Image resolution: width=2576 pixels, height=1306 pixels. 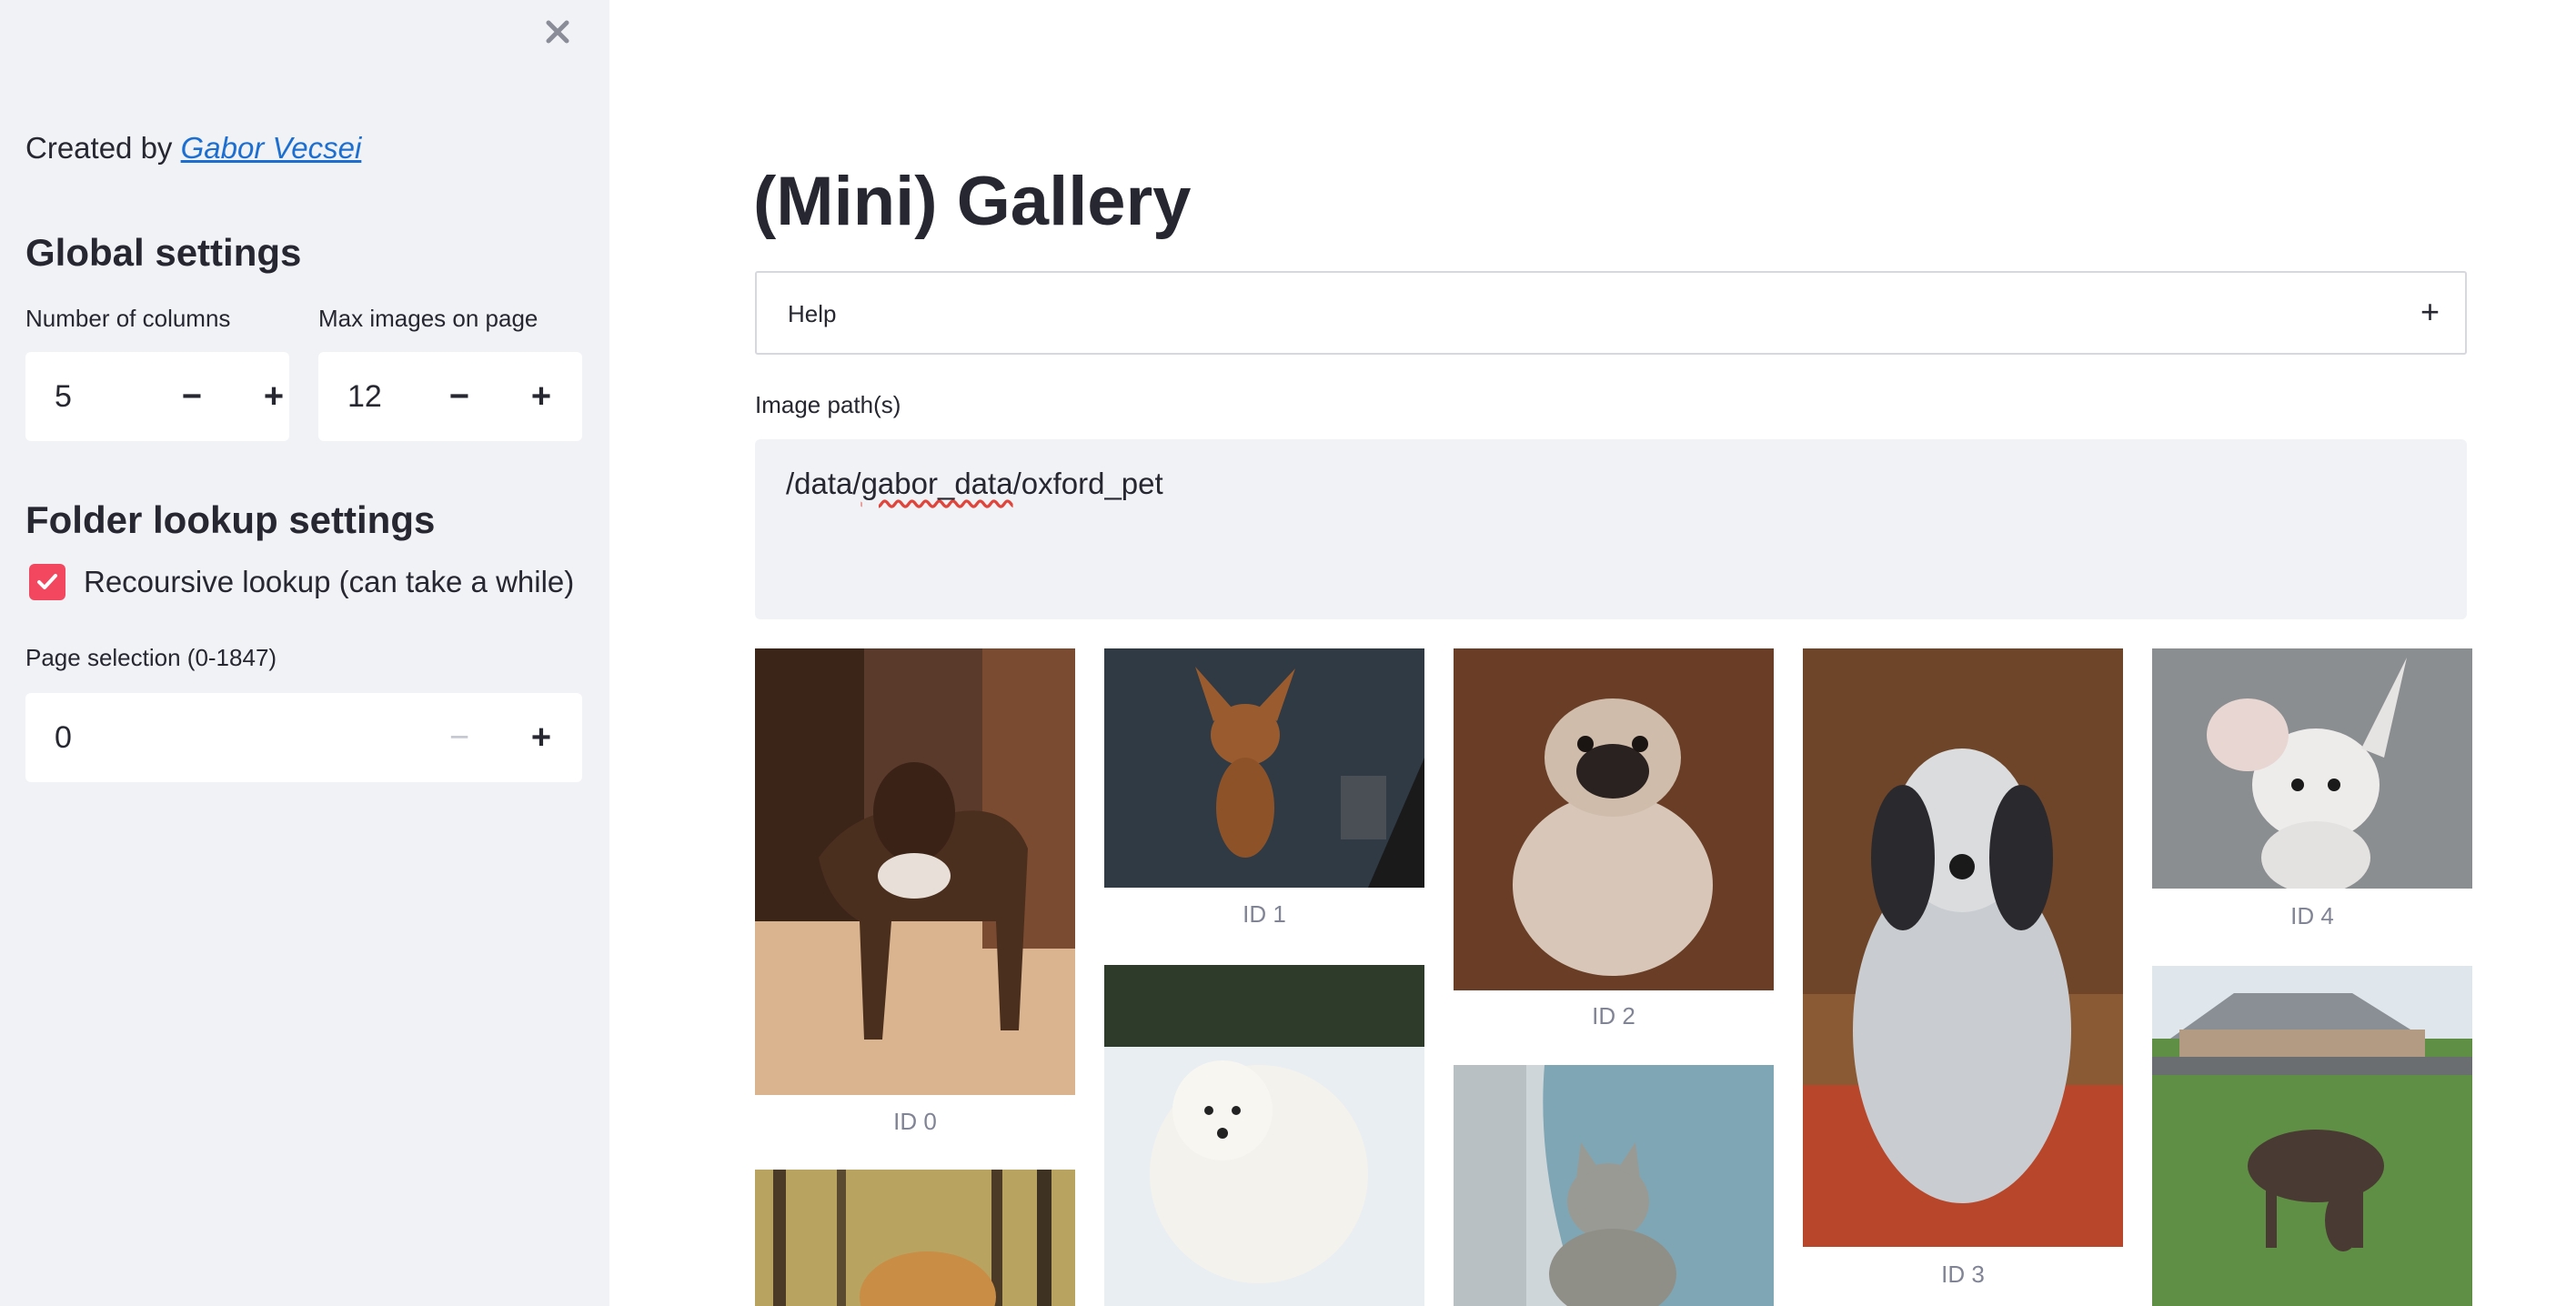 I want to click on gallery-image-chihuahua-white, so click(x=2312, y=768).